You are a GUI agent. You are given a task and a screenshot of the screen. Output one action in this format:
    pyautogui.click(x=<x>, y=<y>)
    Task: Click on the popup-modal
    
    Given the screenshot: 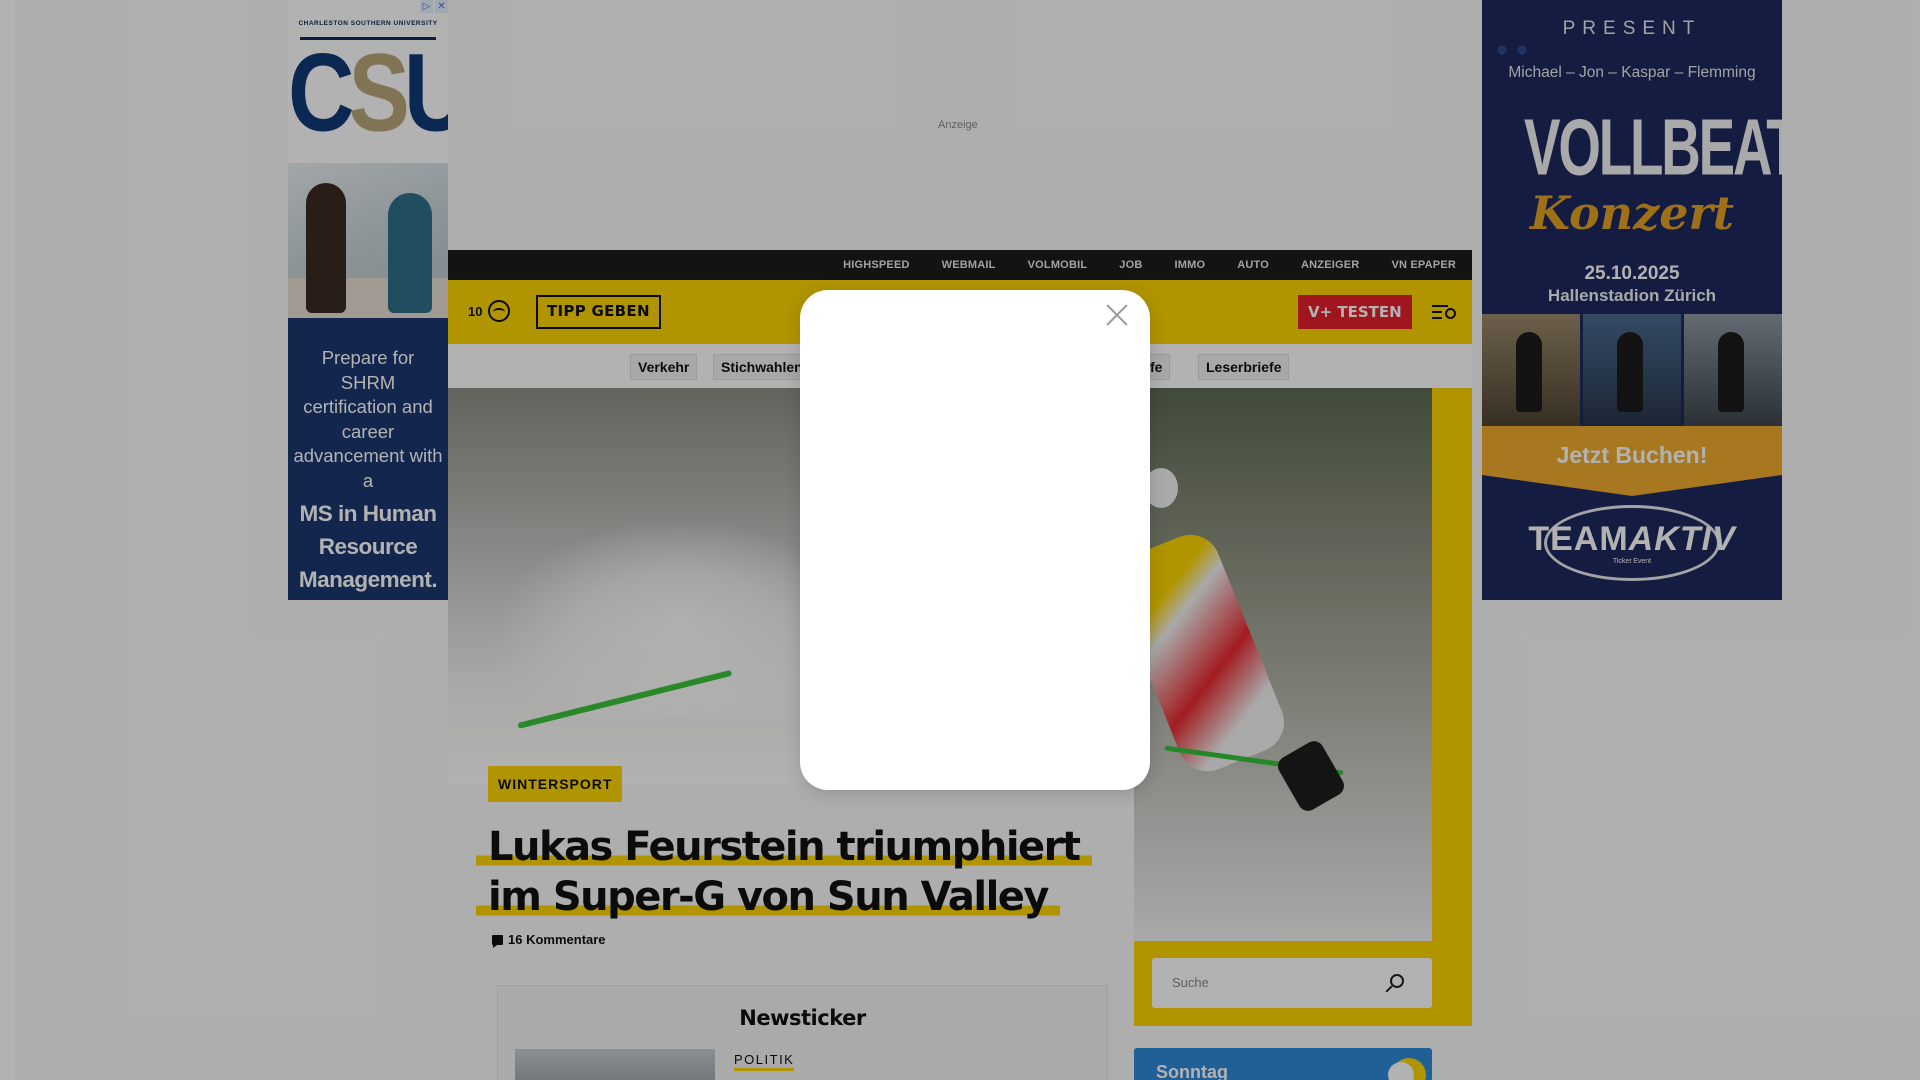 What is the action you would take?
    pyautogui.click(x=975, y=540)
    